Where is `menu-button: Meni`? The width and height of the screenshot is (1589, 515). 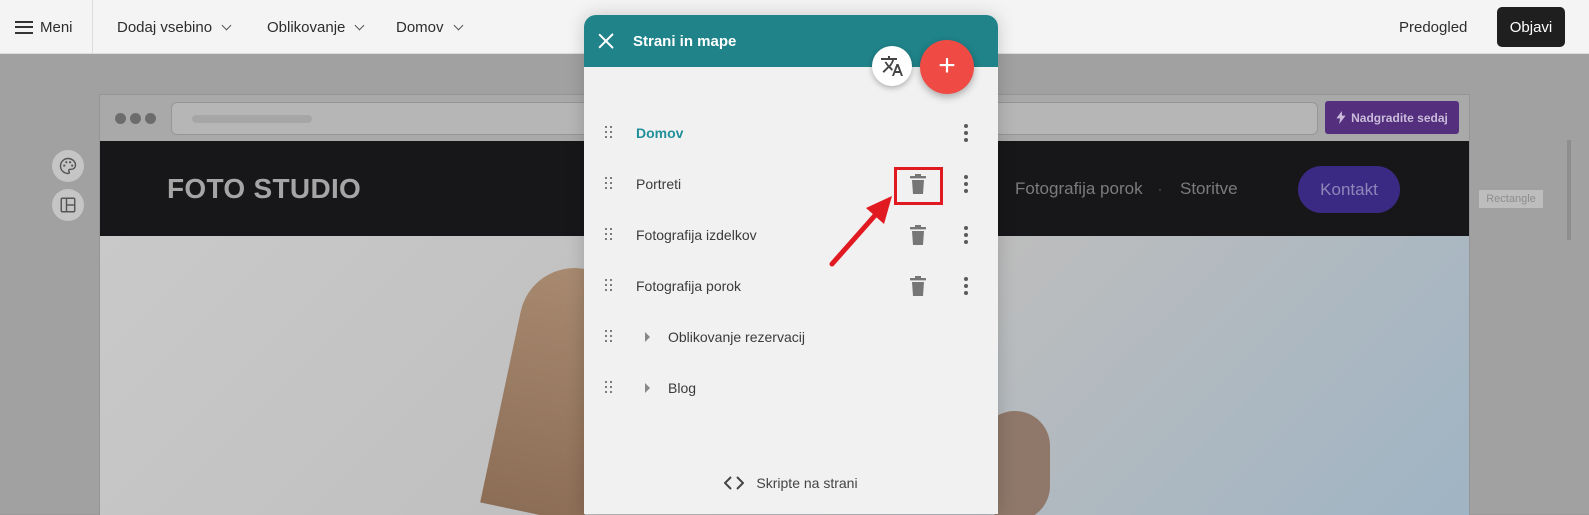 menu-button: Meni is located at coordinates (44, 27).